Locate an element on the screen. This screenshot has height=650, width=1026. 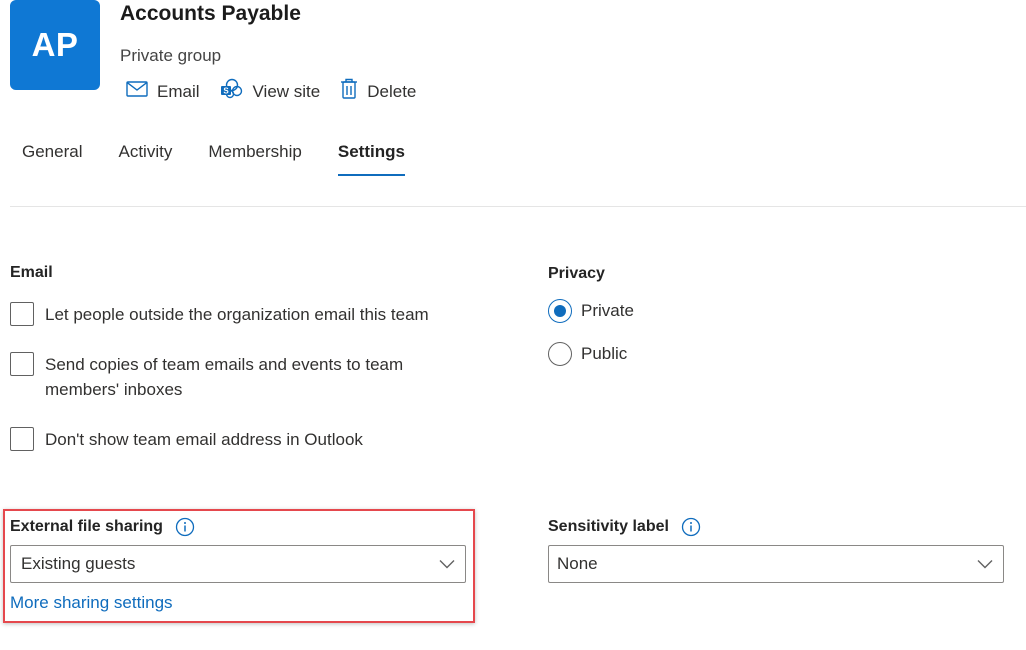
private-radio-label: Private is located at coordinates (607, 310).